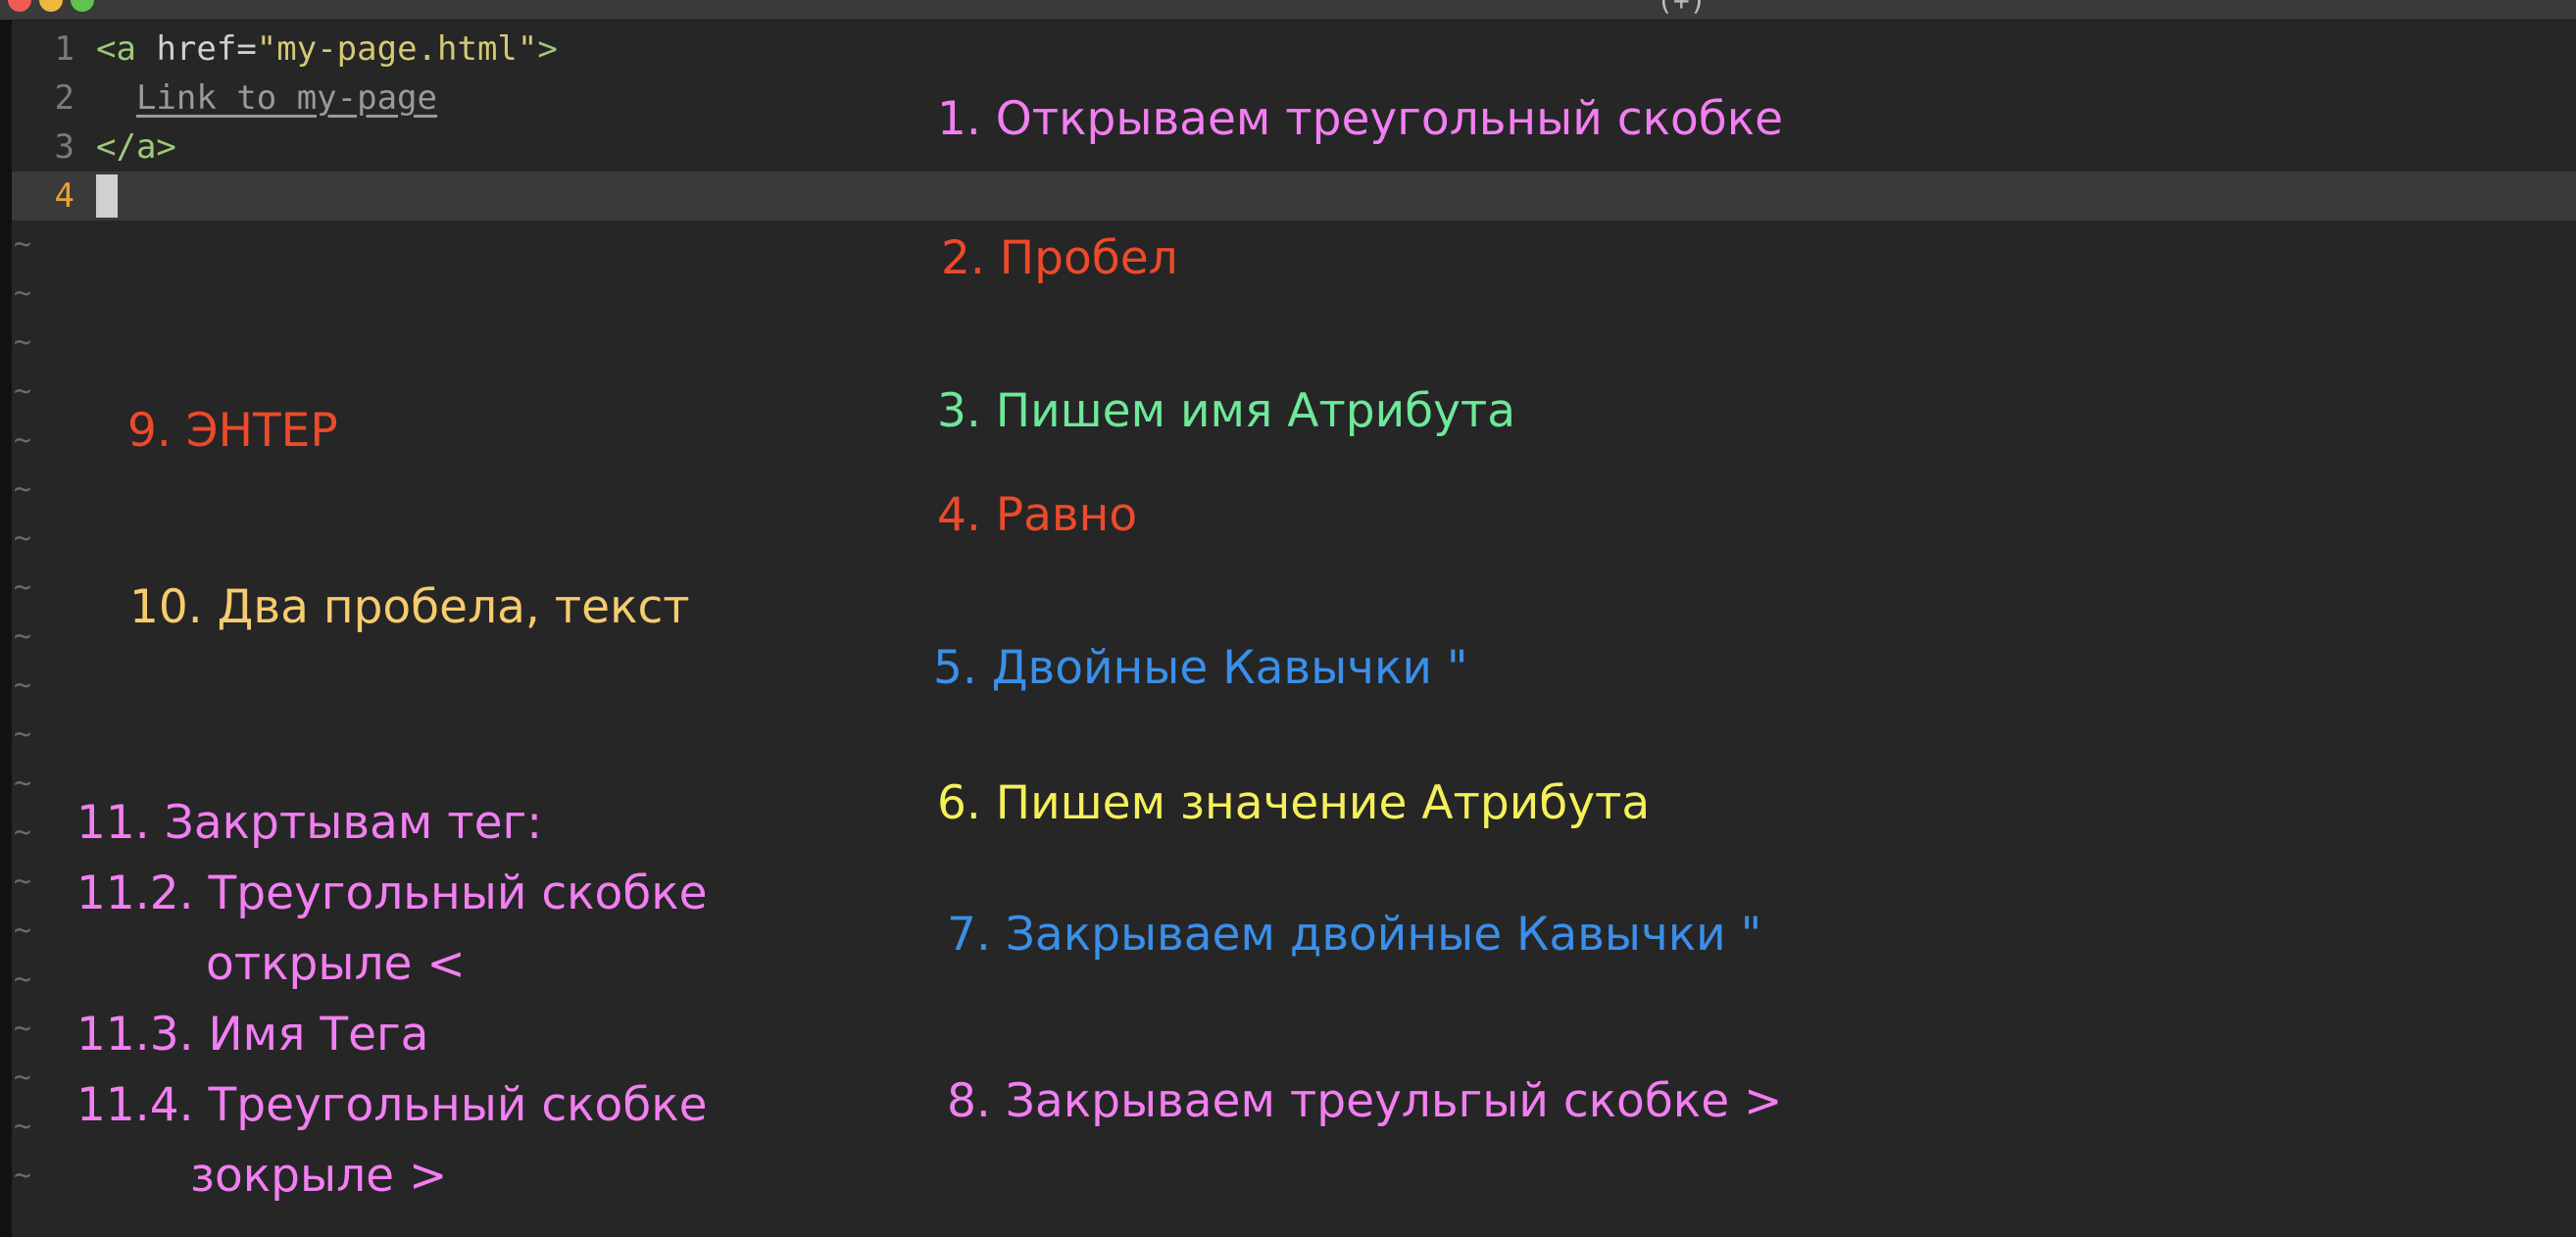 The height and width of the screenshot is (1237, 2576). What do you see at coordinates (51, 6) in the screenshot?
I see `minimize-window-button` at bounding box center [51, 6].